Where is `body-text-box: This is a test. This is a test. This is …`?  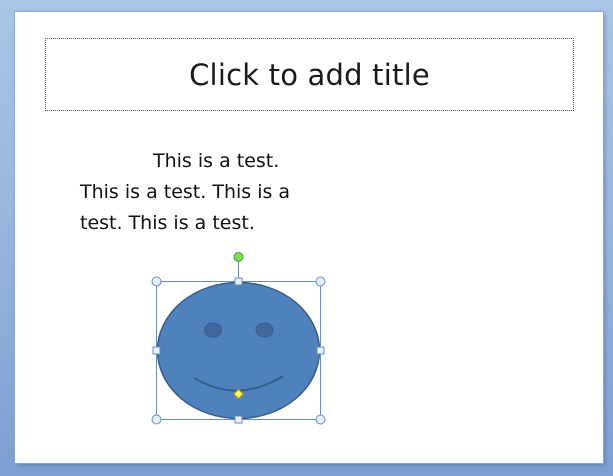
body-text-box: This is a test. This is a test. This is … is located at coordinates (200, 192).